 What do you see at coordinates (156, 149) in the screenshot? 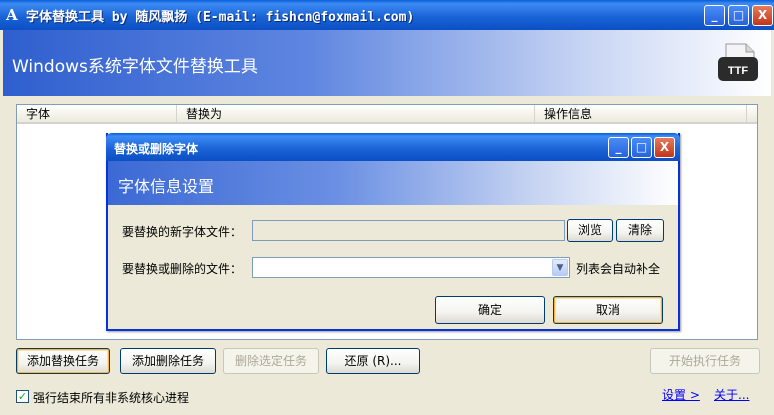
I see `dialog-title: 替换或删除字体` at bounding box center [156, 149].